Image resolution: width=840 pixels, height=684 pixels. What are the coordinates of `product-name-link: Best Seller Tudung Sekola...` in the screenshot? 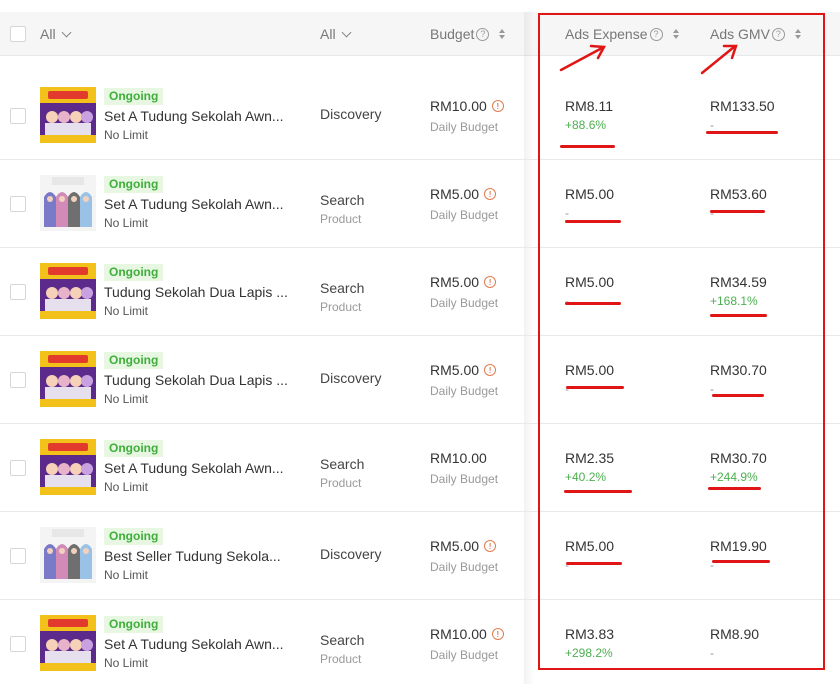 It's located at (196, 556).